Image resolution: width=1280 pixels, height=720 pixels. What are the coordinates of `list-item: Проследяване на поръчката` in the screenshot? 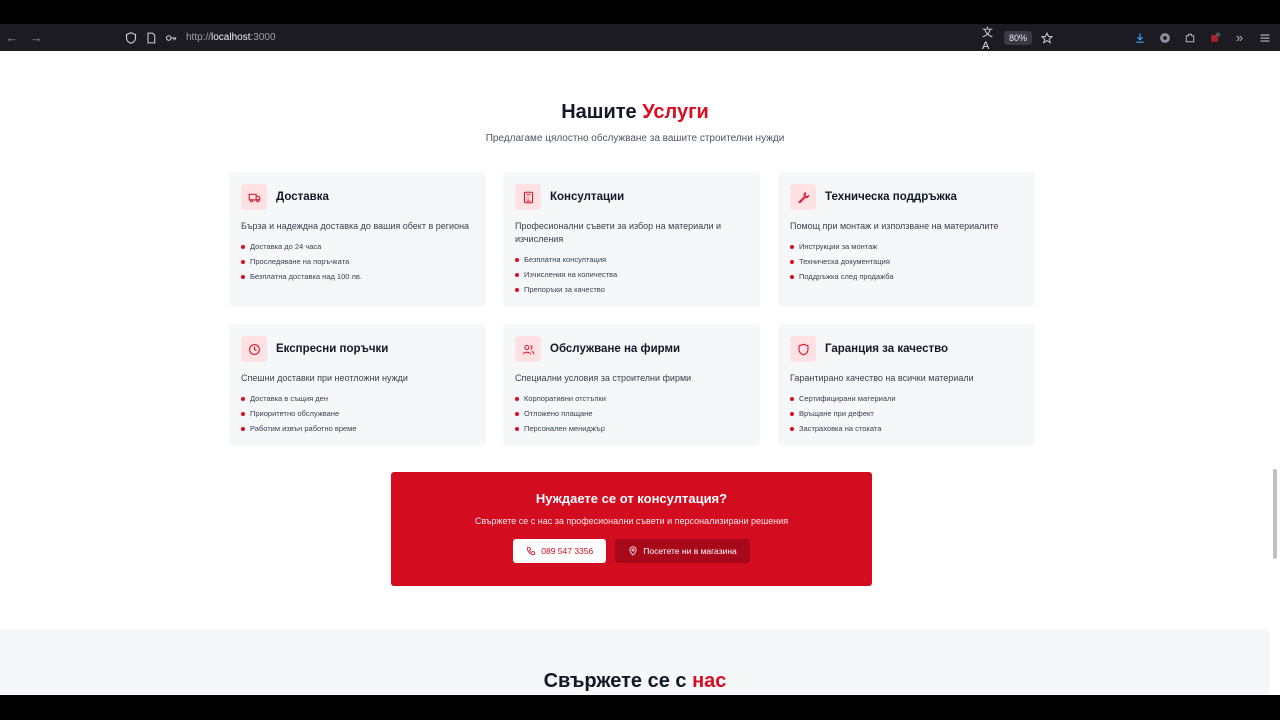 It's located at (357, 261).